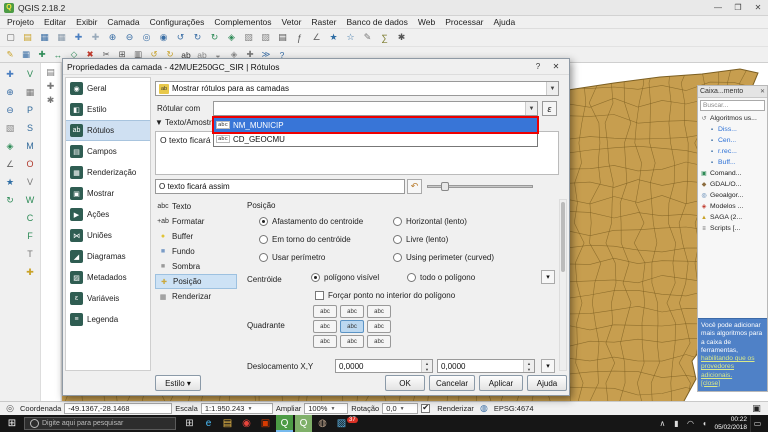 The height and width of the screenshot is (432, 768). Describe the element at coordinates (178, 383) in the screenshot. I see `estilo-menu-button: Estilo ▾` at that location.